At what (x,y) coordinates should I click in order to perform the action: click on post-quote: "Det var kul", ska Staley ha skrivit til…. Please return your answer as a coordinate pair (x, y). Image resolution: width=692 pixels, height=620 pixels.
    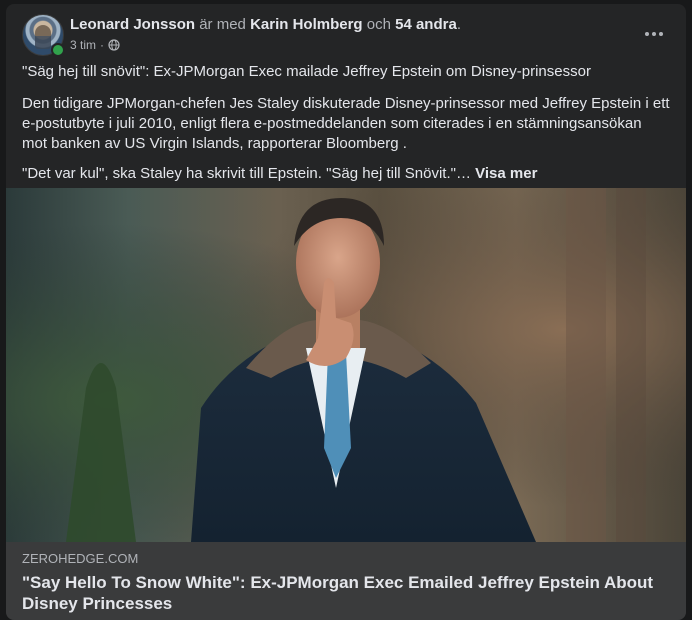
    Looking at the image, I should click on (249, 173).